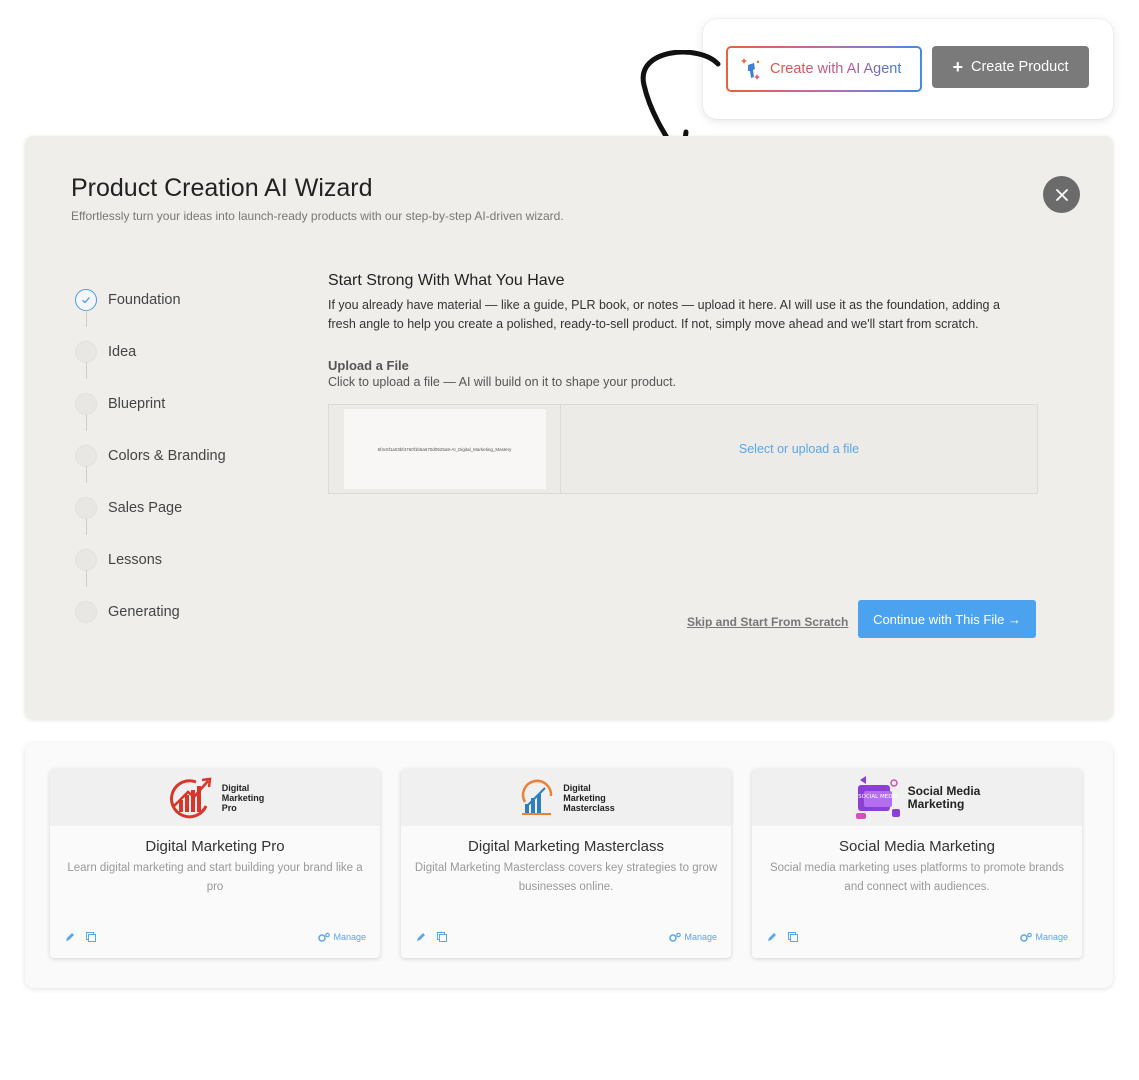  I want to click on step-label: Sales Page, so click(145, 508).